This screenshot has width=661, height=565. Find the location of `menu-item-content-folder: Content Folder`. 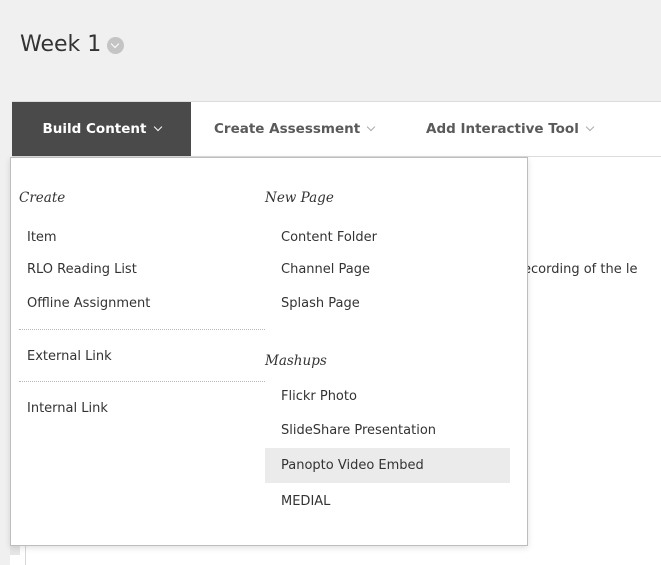

menu-item-content-folder: Content Folder is located at coordinates (329, 238).